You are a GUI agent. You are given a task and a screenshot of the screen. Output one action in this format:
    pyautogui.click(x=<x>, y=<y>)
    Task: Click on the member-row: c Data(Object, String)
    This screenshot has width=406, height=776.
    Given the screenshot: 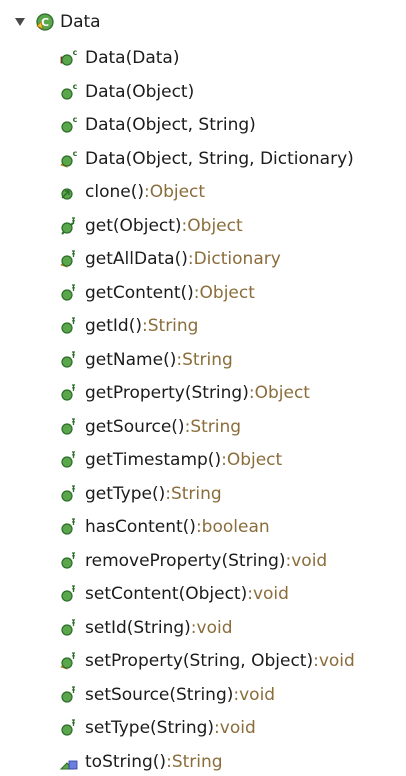 What is the action you would take?
    pyautogui.click(x=157, y=125)
    